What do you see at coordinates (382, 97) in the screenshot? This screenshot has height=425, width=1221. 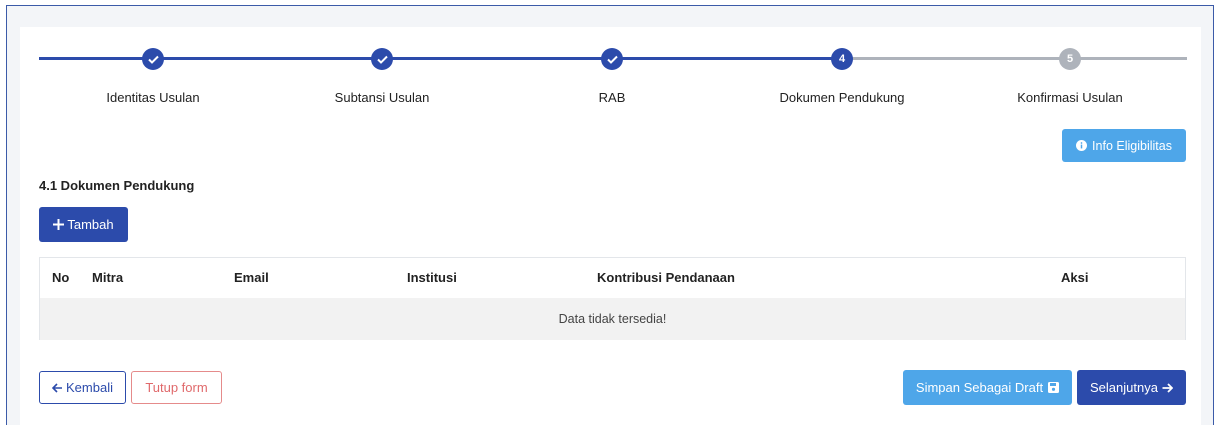 I see `step-2-label: Subtansi Usulan` at bounding box center [382, 97].